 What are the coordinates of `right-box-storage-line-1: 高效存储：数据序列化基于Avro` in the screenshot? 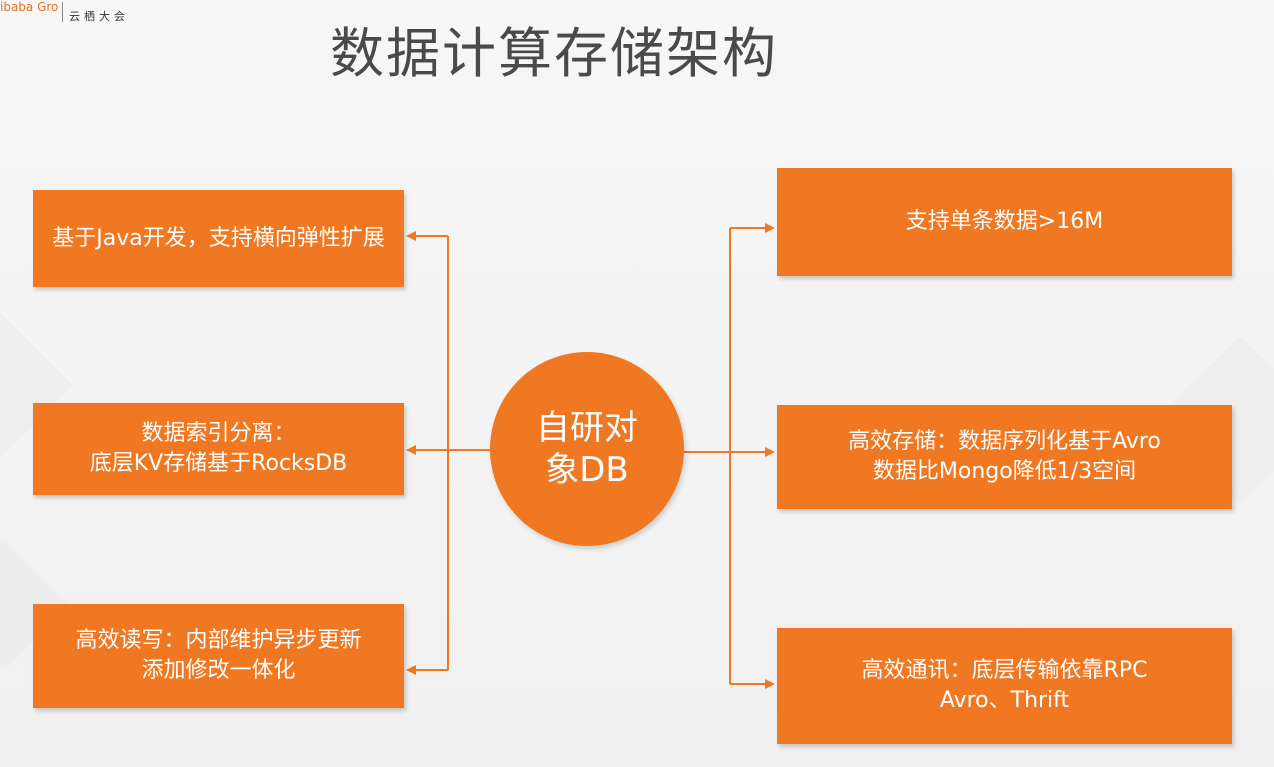 It's located at (1004, 441).